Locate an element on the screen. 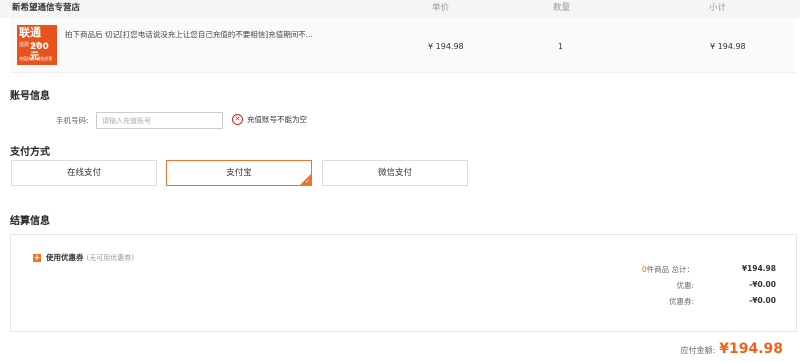  payment-section-title: 支付方式 is located at coordinates (30, 152).